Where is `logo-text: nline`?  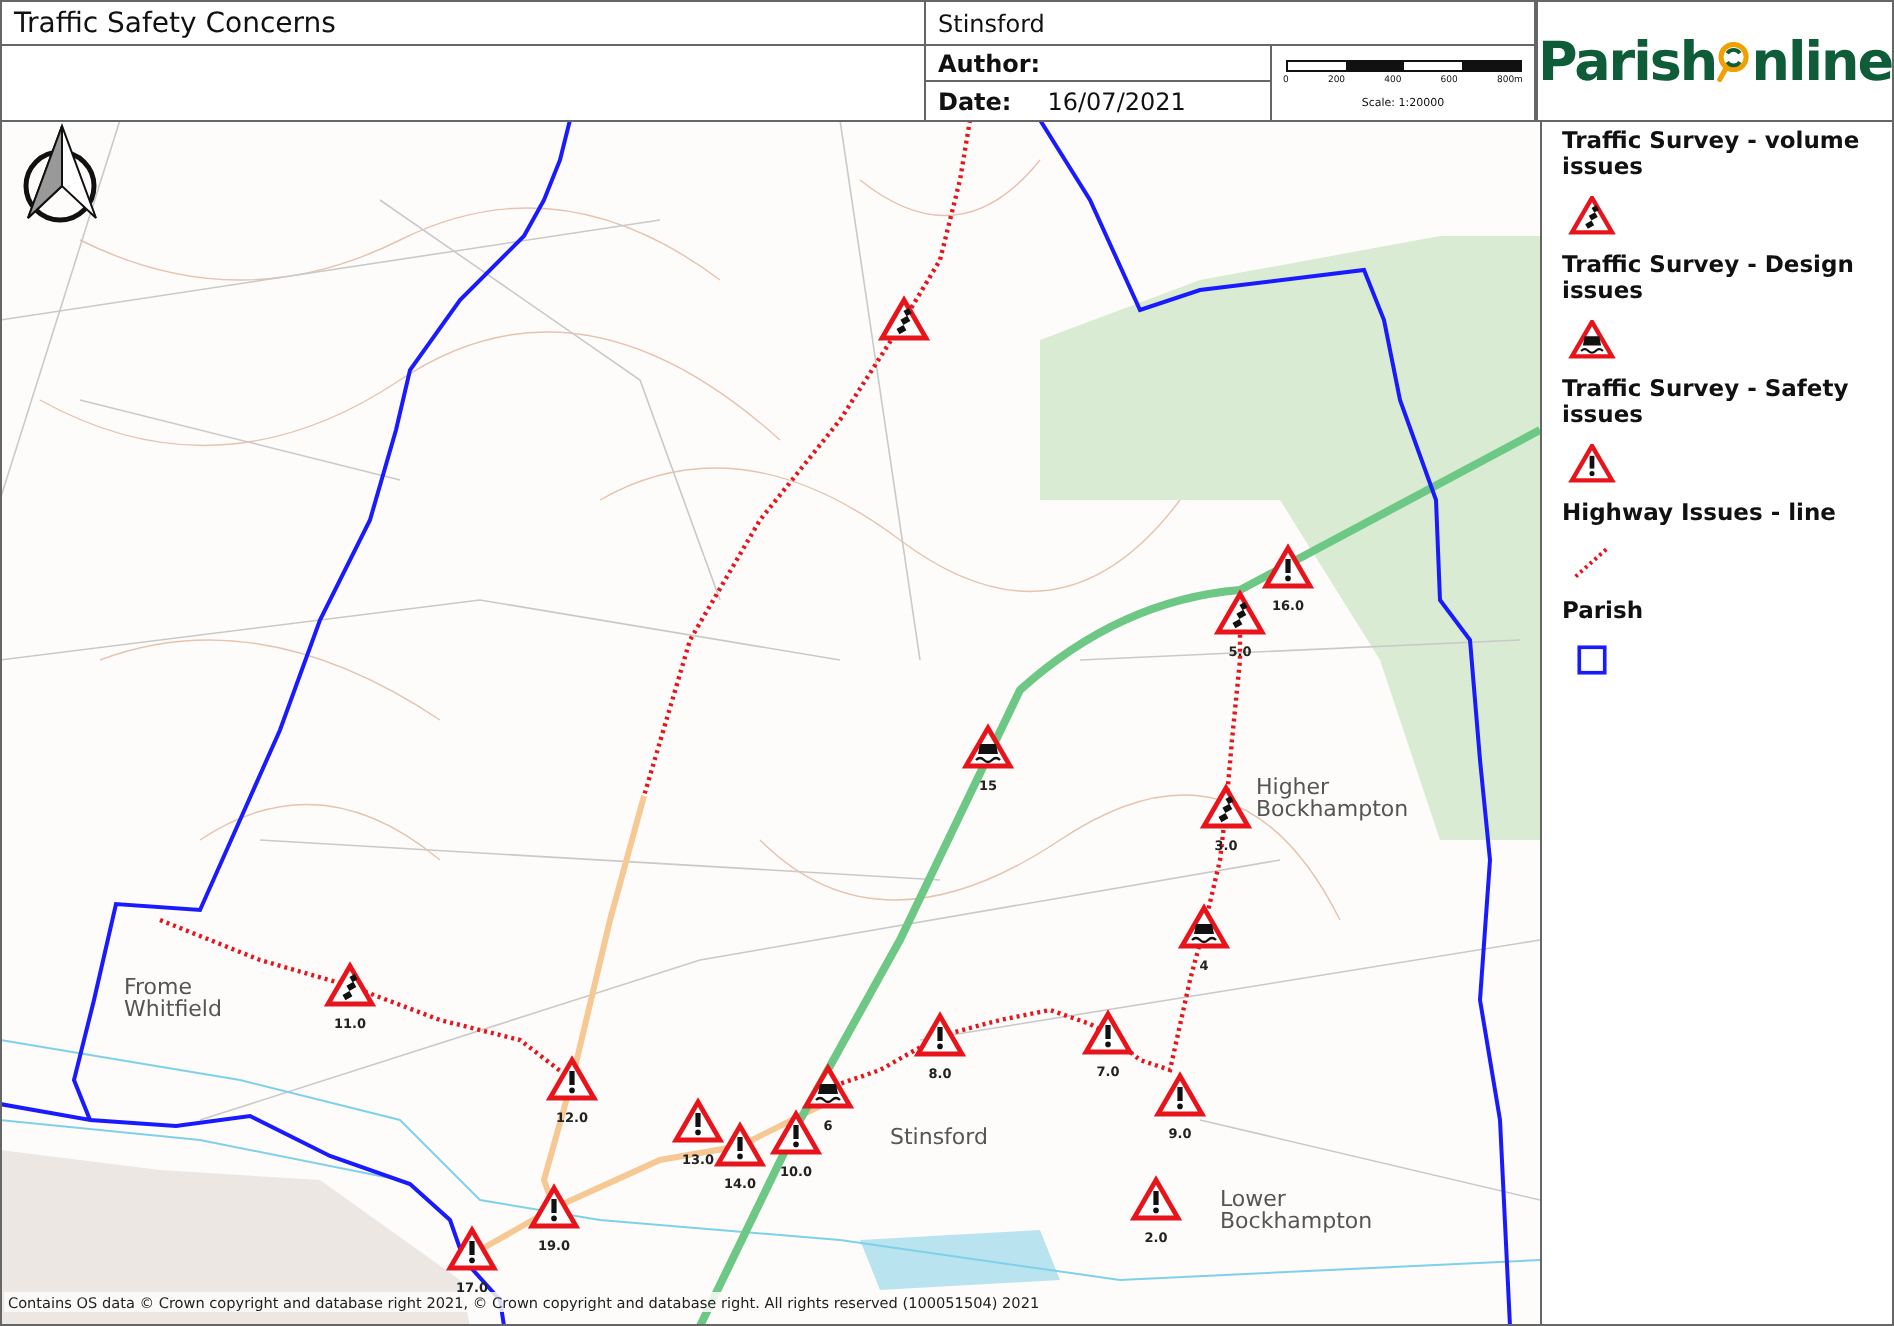
logo-text: nline is located at coordinates (1821, 62).